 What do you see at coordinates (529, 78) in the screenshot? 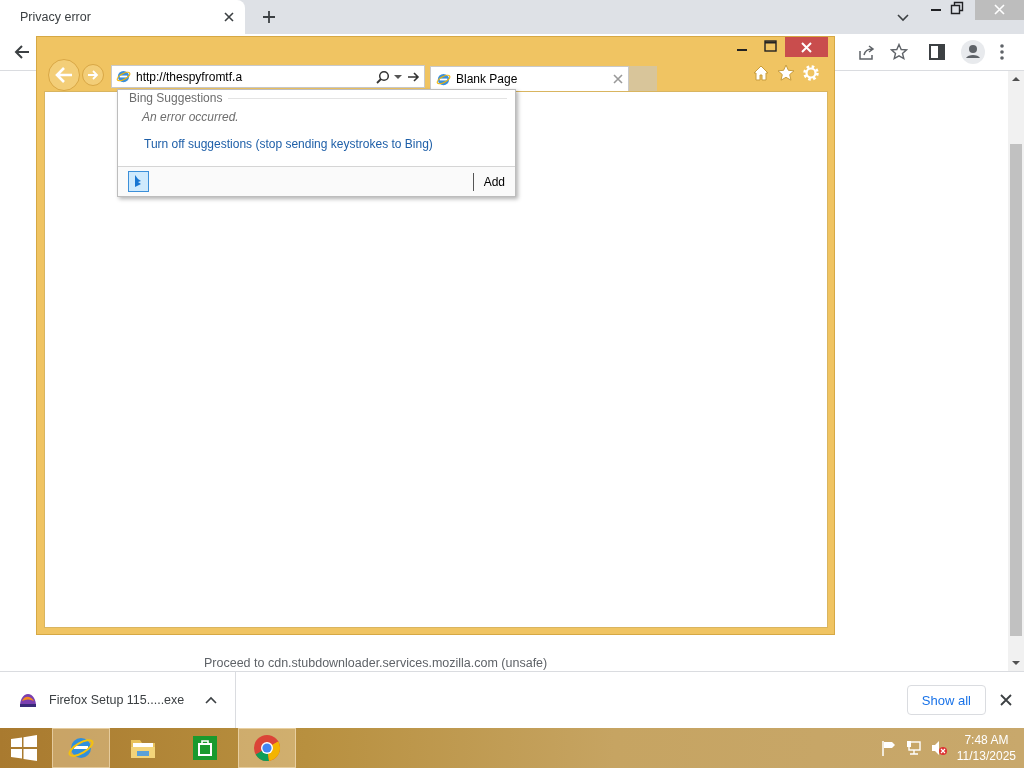
I see `browser-tab: Blank Page` at bounding box center [529, 78].